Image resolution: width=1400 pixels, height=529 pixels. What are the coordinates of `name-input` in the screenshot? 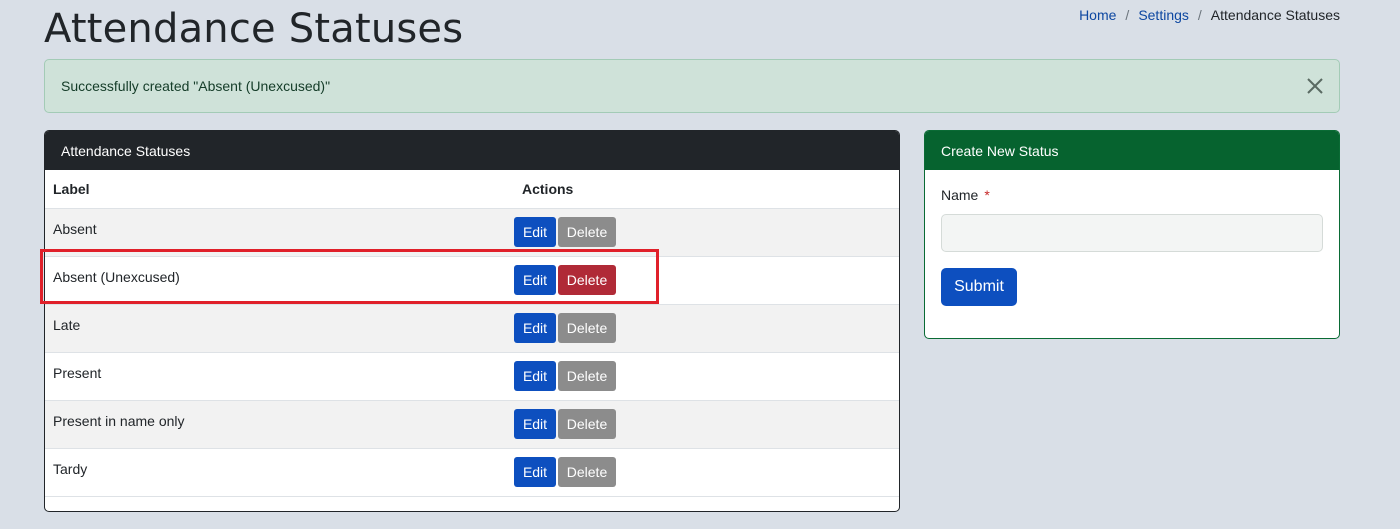 It's located at (1132, 233).